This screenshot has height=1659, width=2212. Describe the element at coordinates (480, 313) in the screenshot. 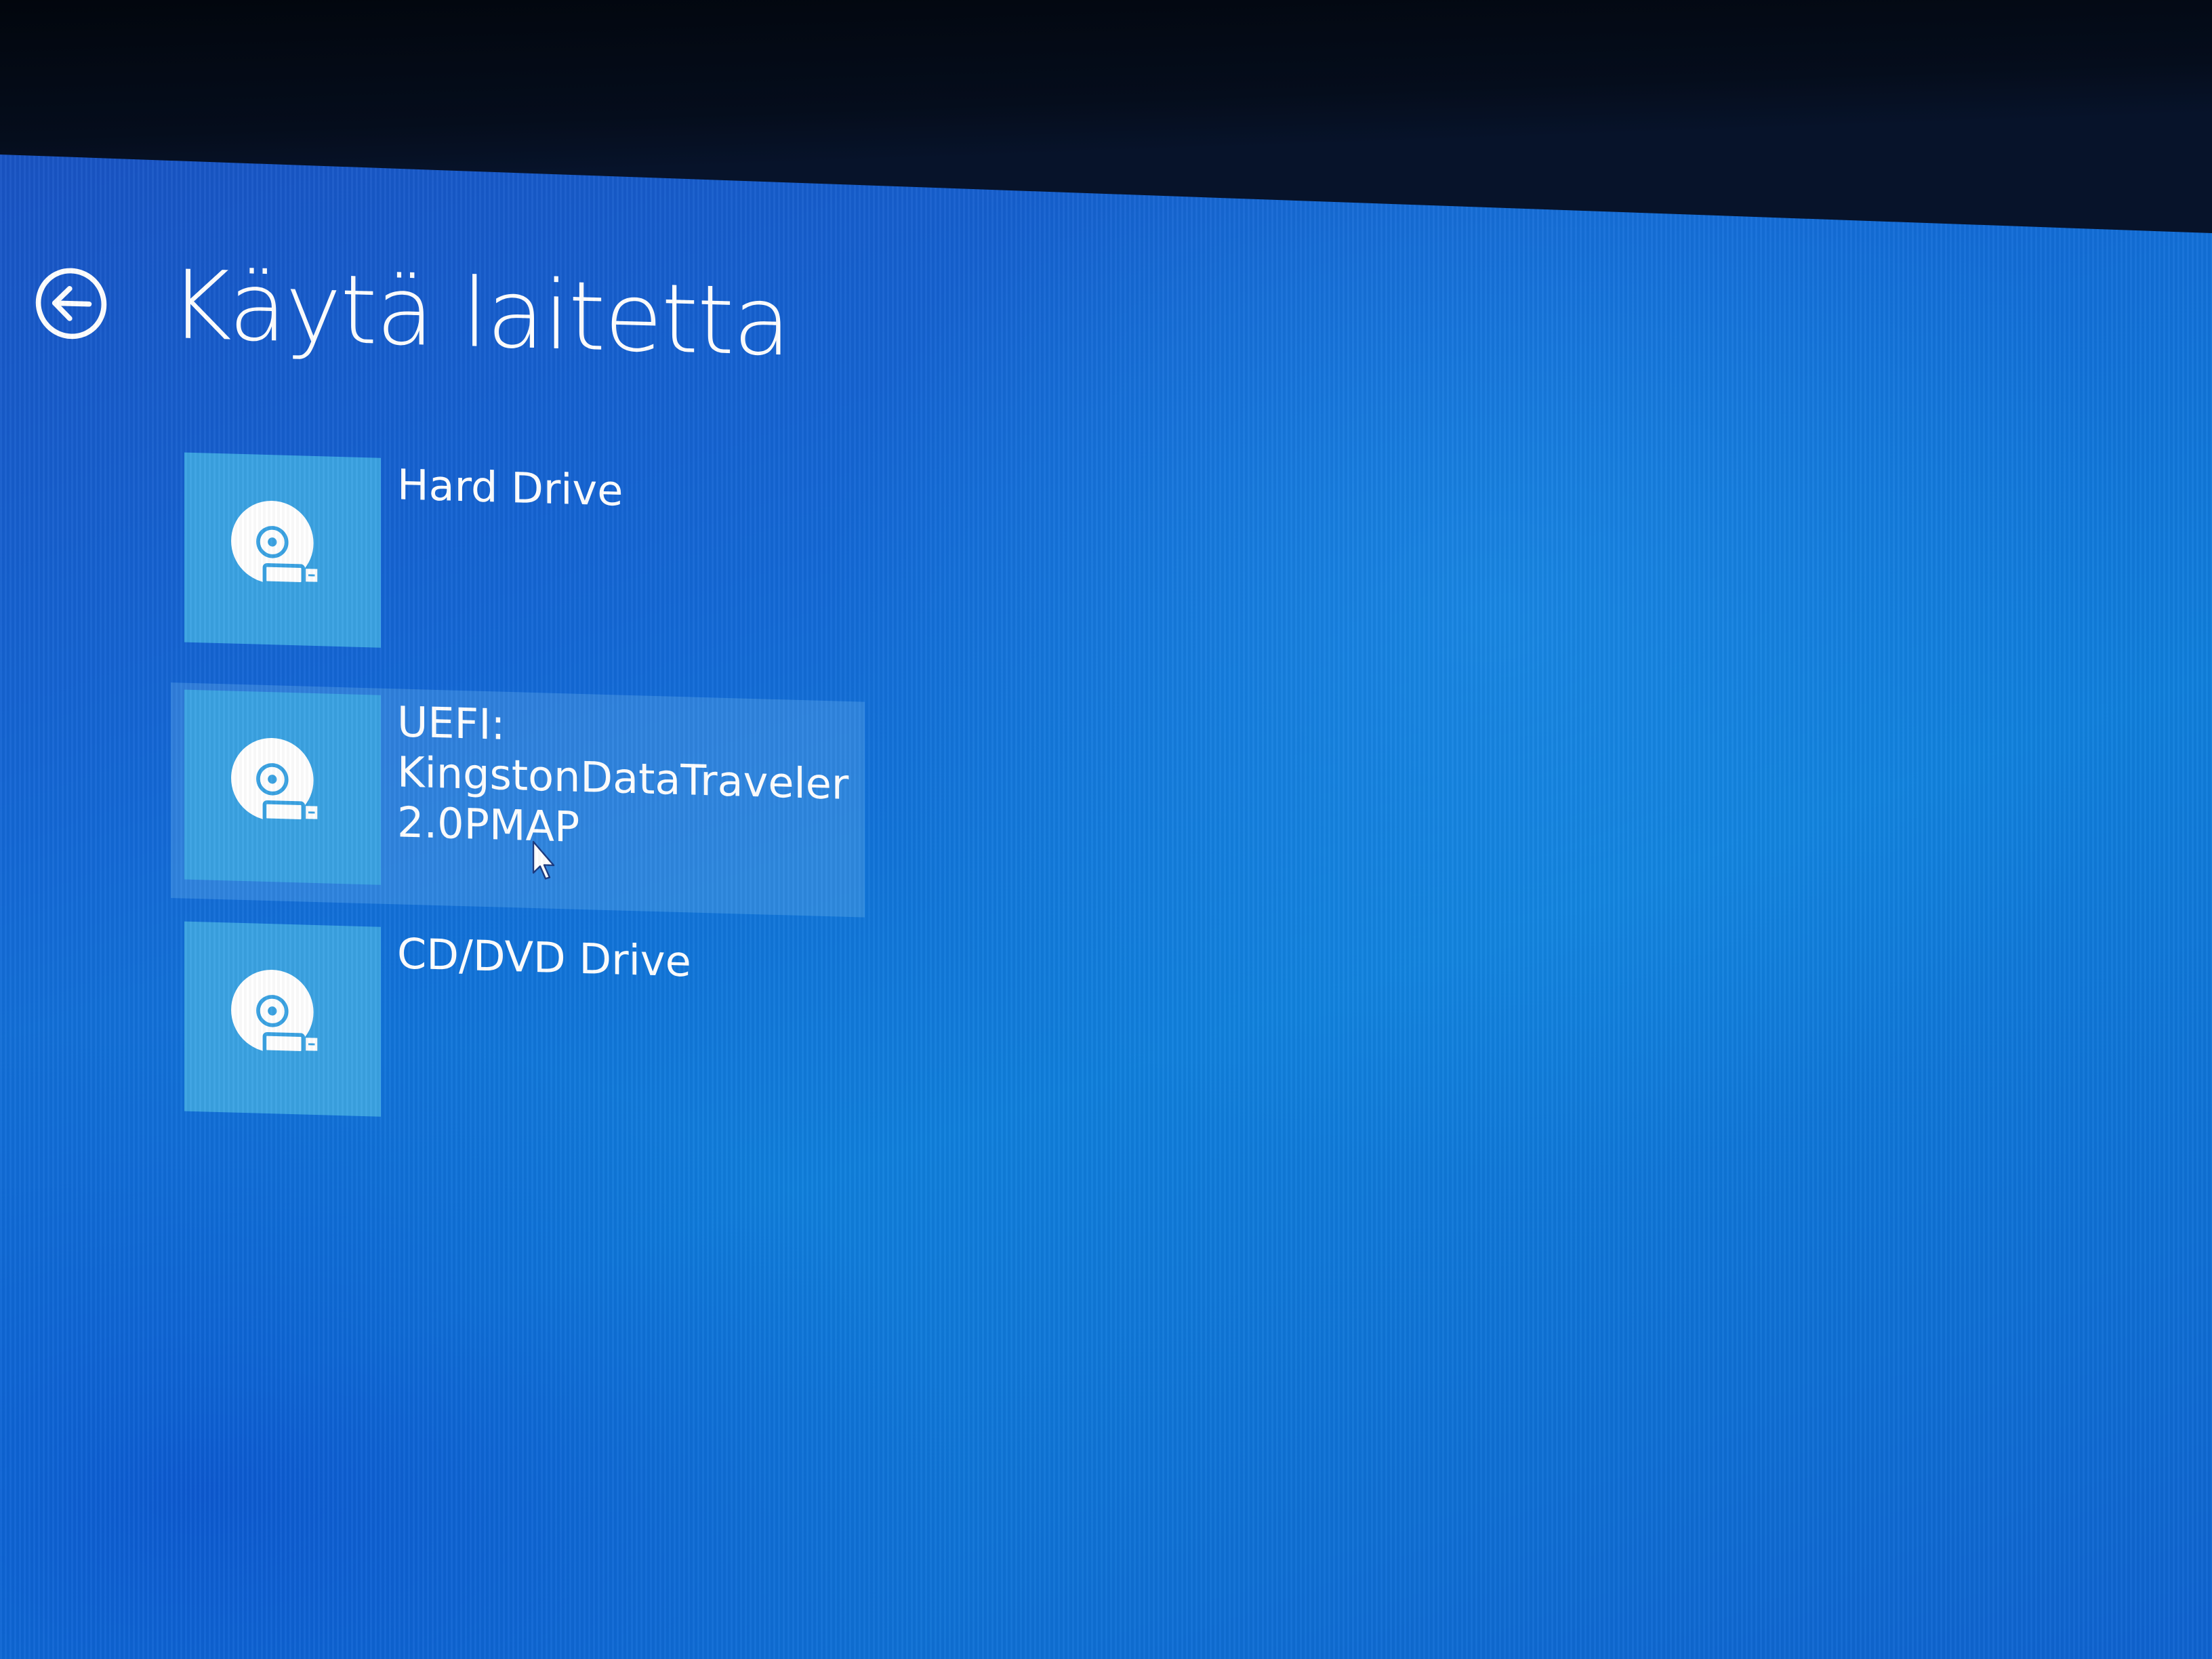

I see `page-title: Käytä laitetta` at that location.